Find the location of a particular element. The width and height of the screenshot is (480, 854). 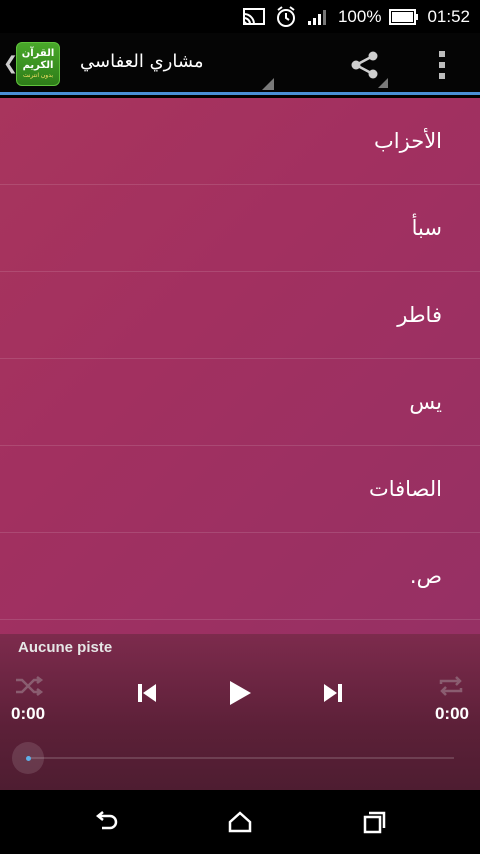

surah-label: فاطر is located at coordinates (419, 315).